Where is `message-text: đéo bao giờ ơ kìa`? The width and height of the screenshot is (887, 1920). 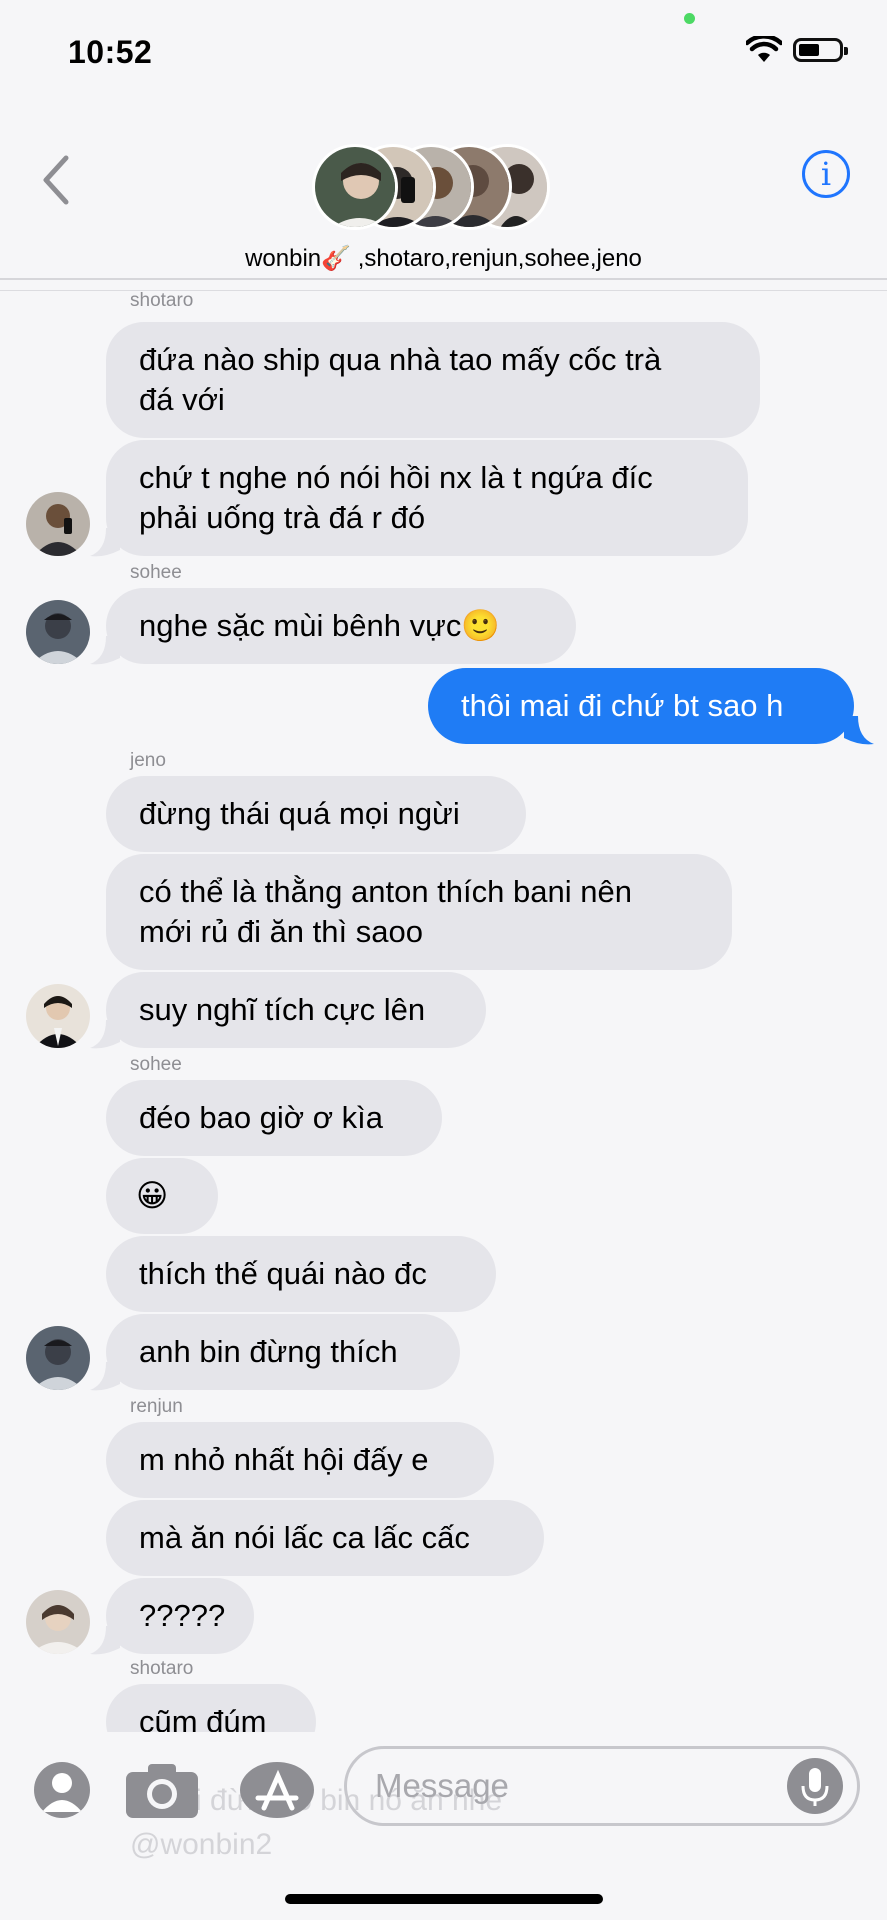 message-text: đéo bao giờ ơ kìa is located at coordinates (261, 1117).